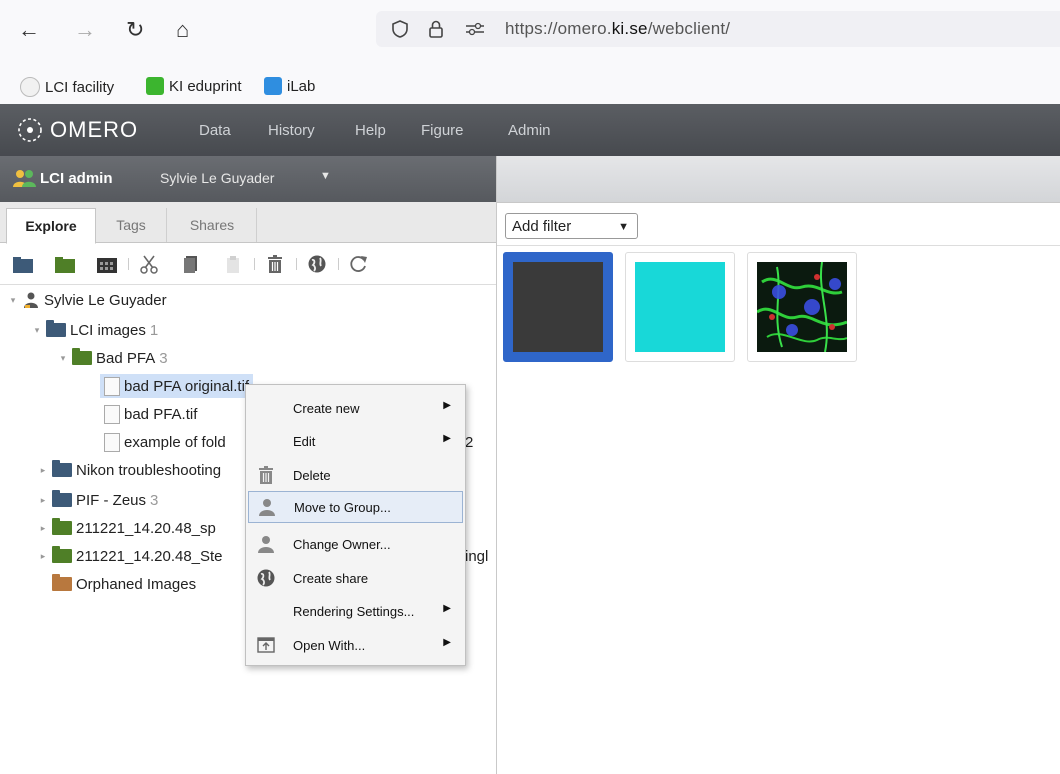  What do you see at coordinates (354, 408) in the screenshot?
I see `menu-item-create-new: Create new ▶` at bounding box center [354, 408].